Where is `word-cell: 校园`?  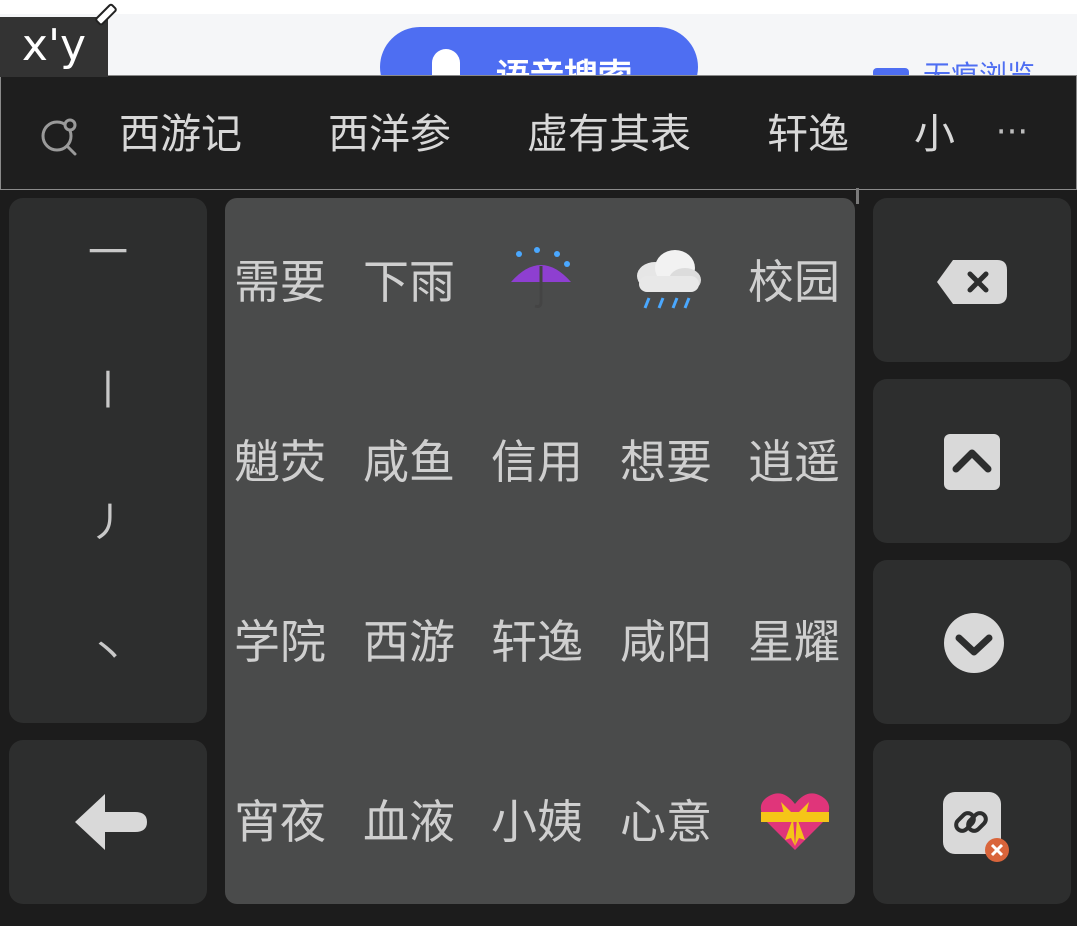 word-cell: 校园 is located at coordinates (794, 282).